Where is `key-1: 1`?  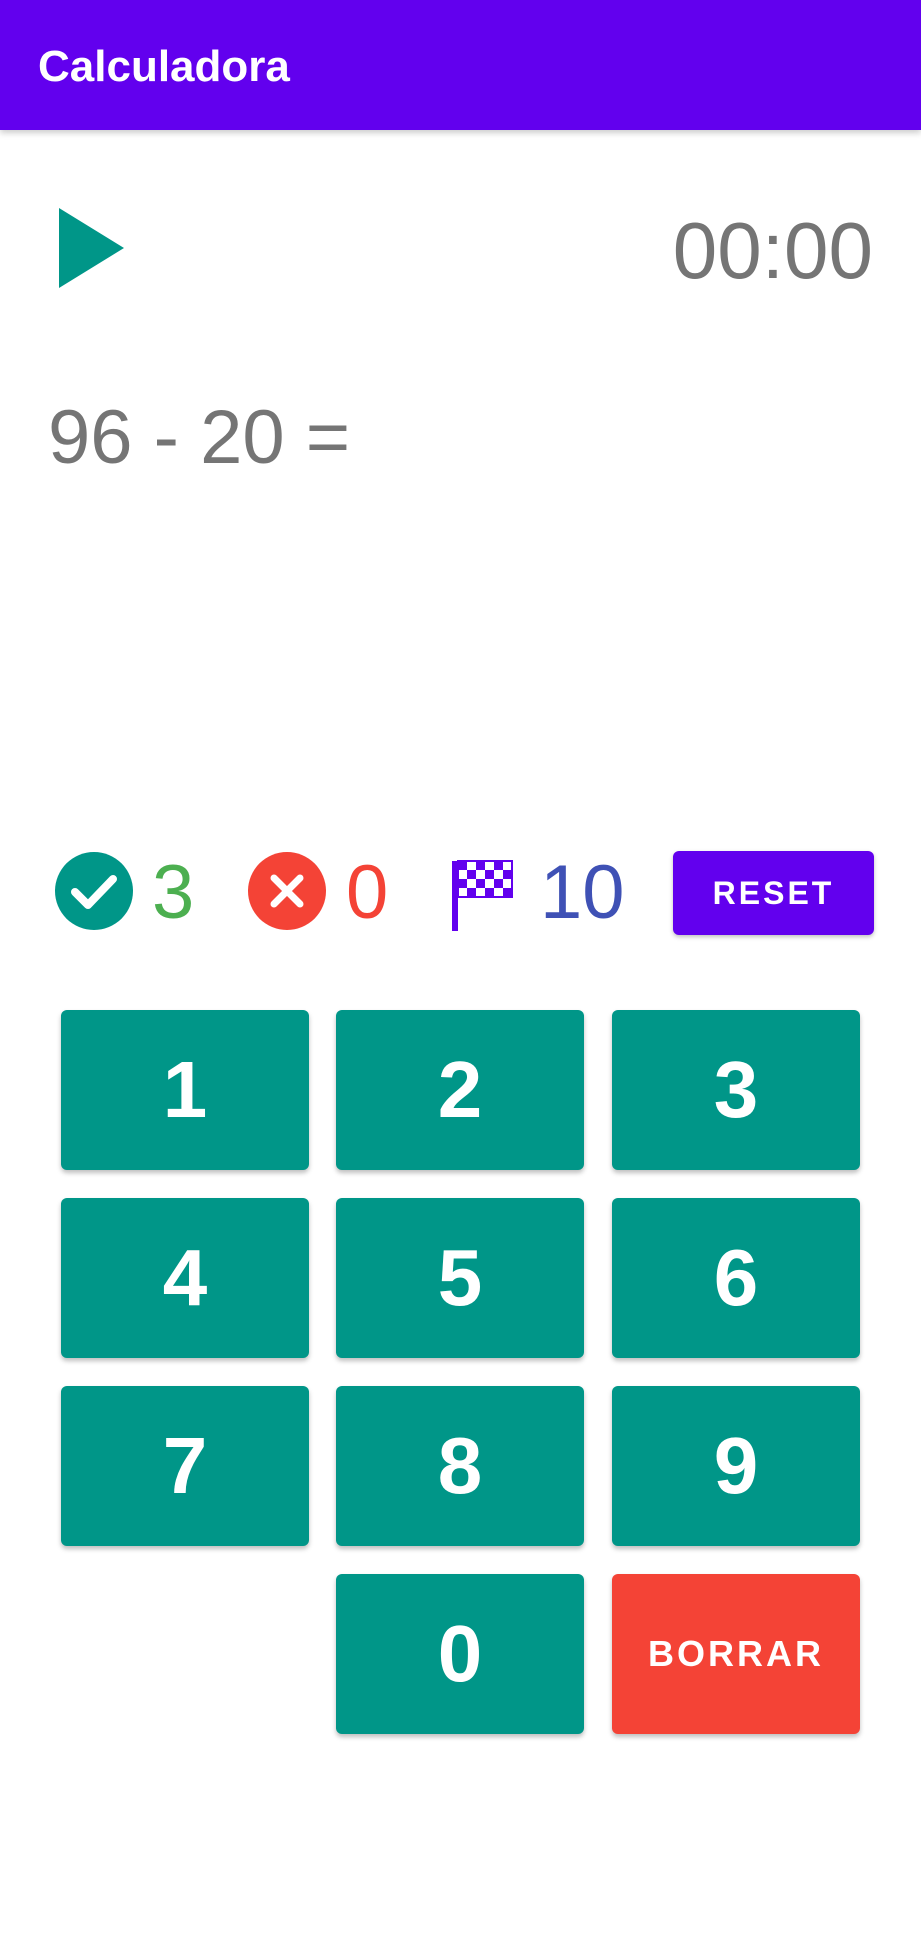 key-1: 1 is located at coordinates (185, 1090).